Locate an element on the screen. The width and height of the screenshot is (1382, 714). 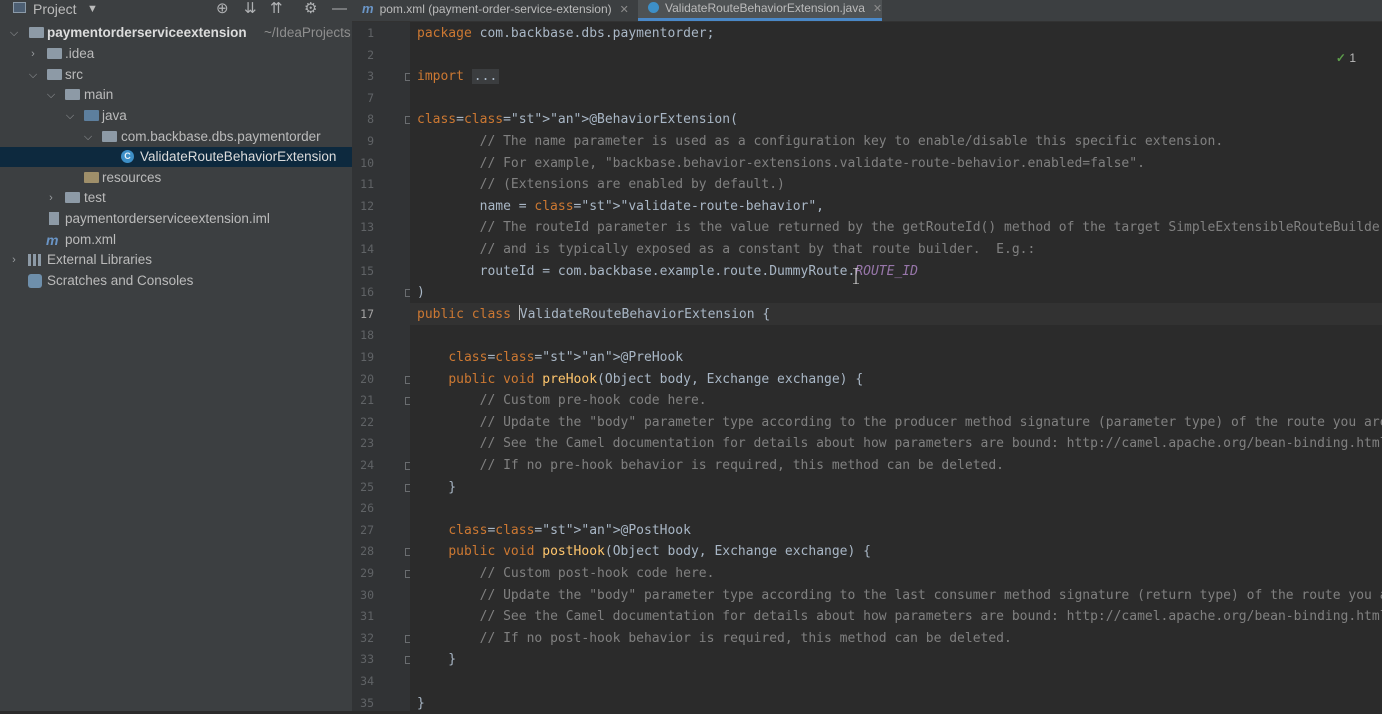
tree-item-validate-route-behavior-extension: C ValidateRouteBehaviorExtension is located at coordinates (176, 157).